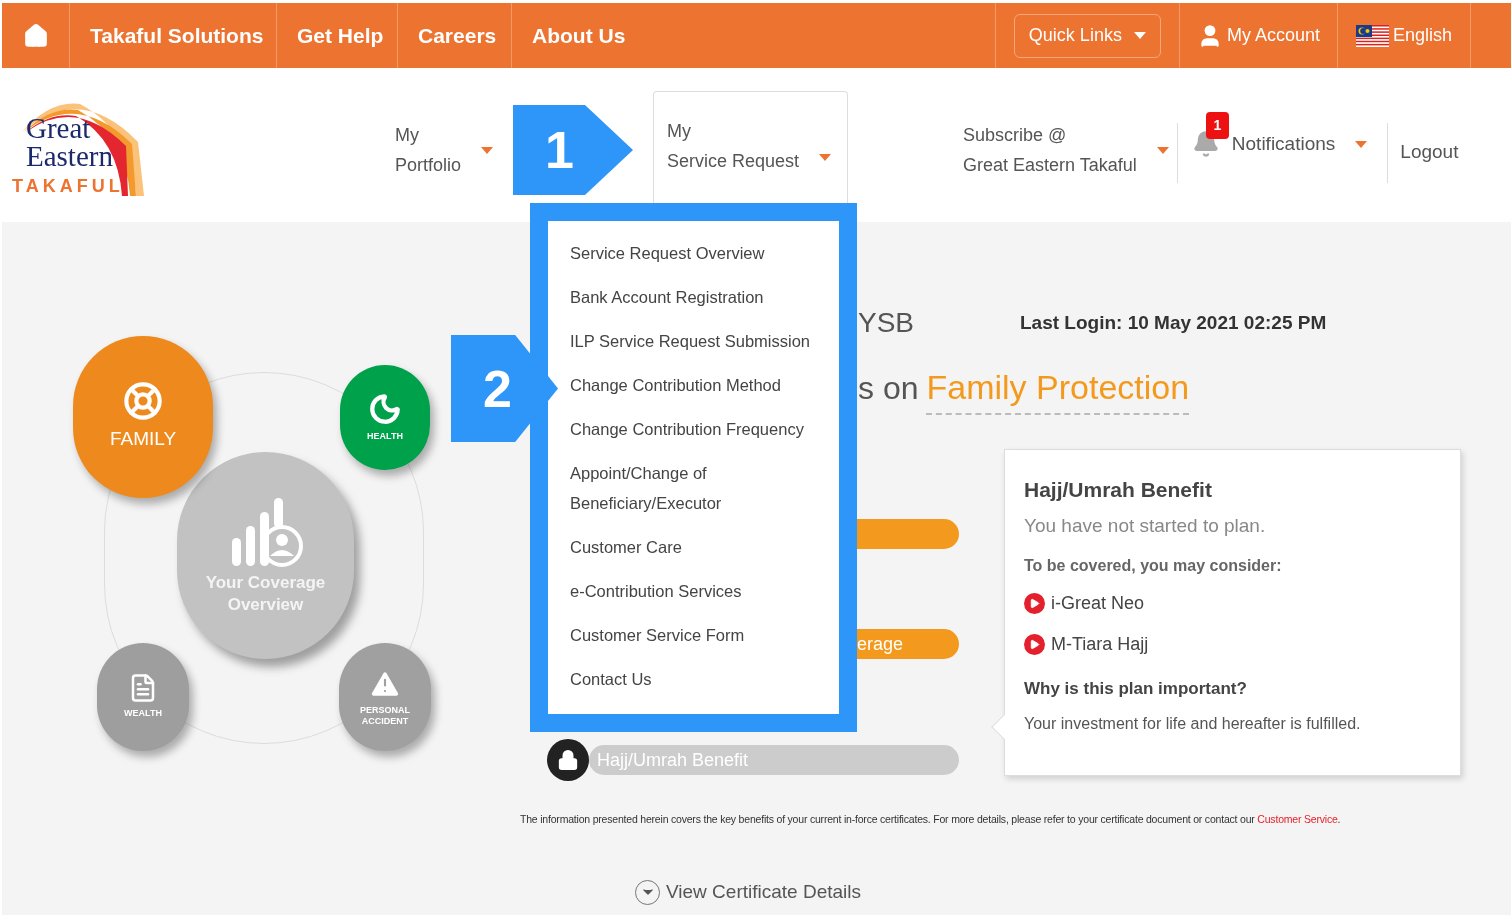  What do you see at coordinates (69, 156) in the screenshot?
I see `logo-text: Eastern` at bounding box center [69, 156].